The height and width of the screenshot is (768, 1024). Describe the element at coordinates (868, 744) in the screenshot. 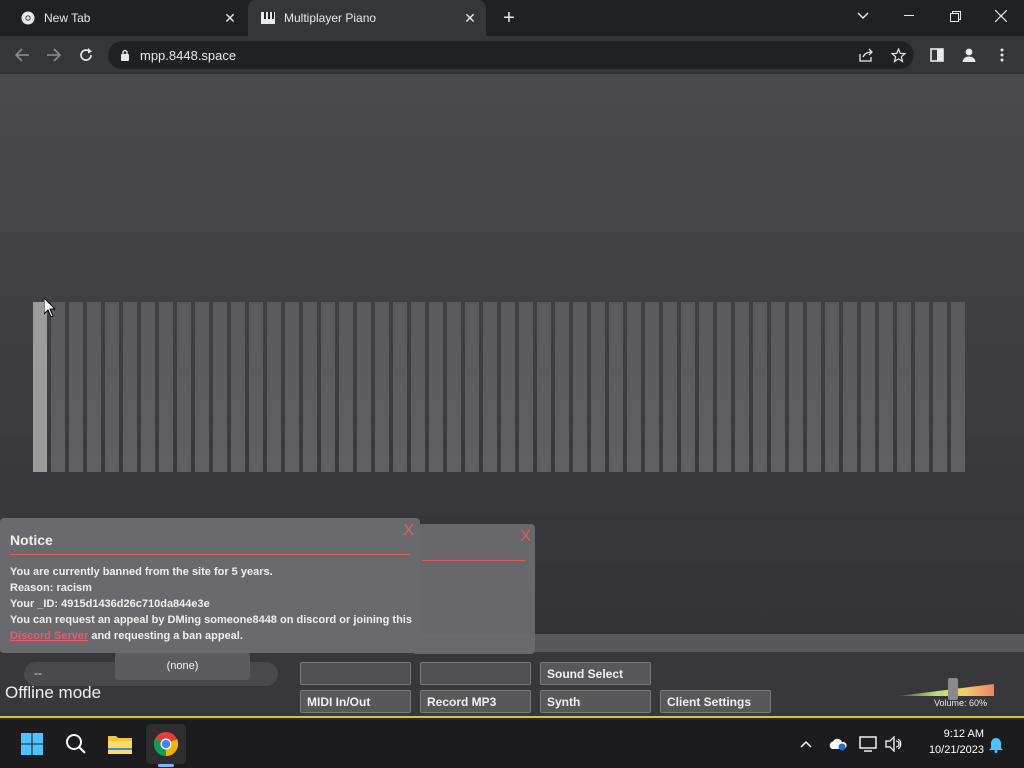

I see `network-icon` at that location.